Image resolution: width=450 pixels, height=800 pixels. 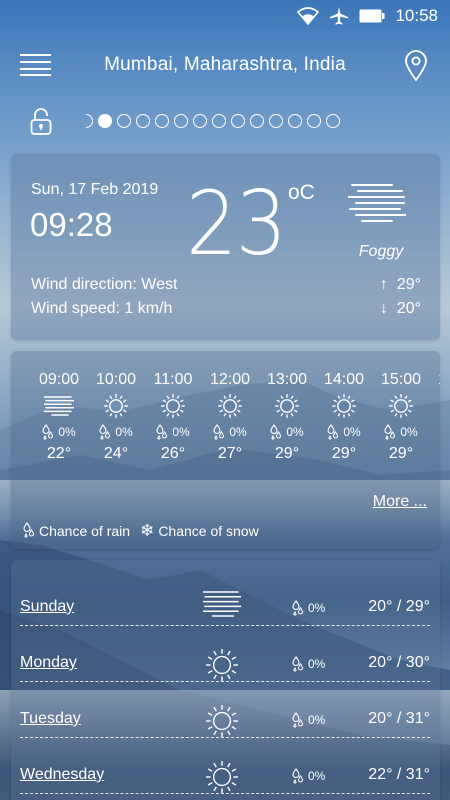 What do you see at coordinates (388, 284) in the screenshot?
I see `arrow-up-icon: ↑` at bounding box center [388, 284].